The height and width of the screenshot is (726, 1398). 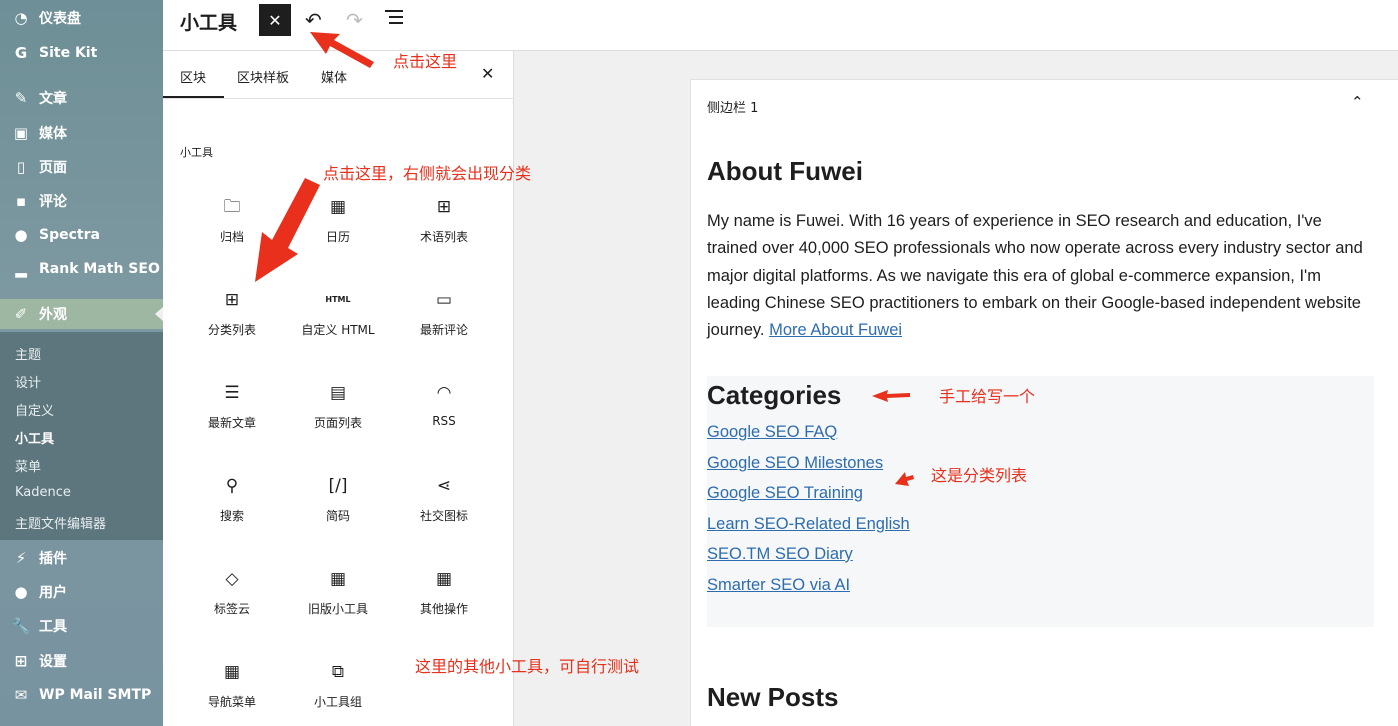 I want to click on category-link: Learn SEO-Related English, so click(x=808, y=524).